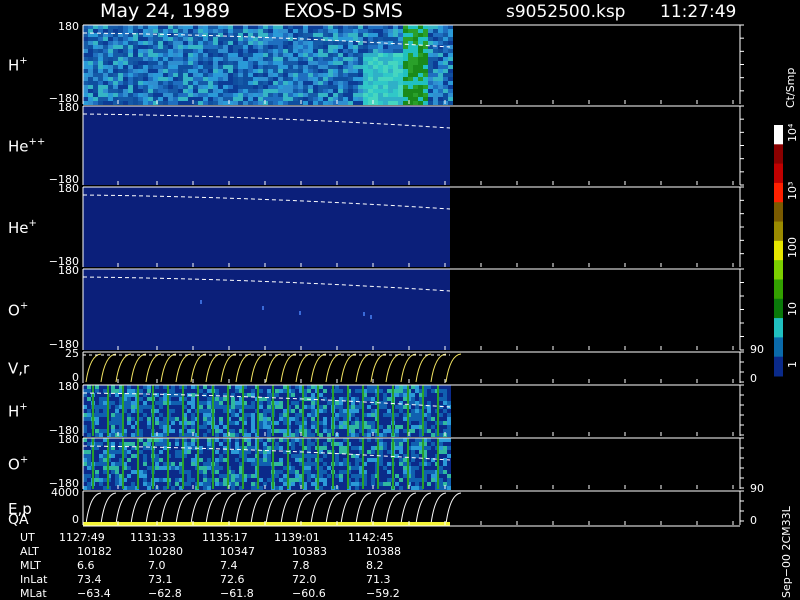 Image resolution: width=800 pixels, height=600 pixels. I want to click on right-tick-top: 90, so click(757, 349).